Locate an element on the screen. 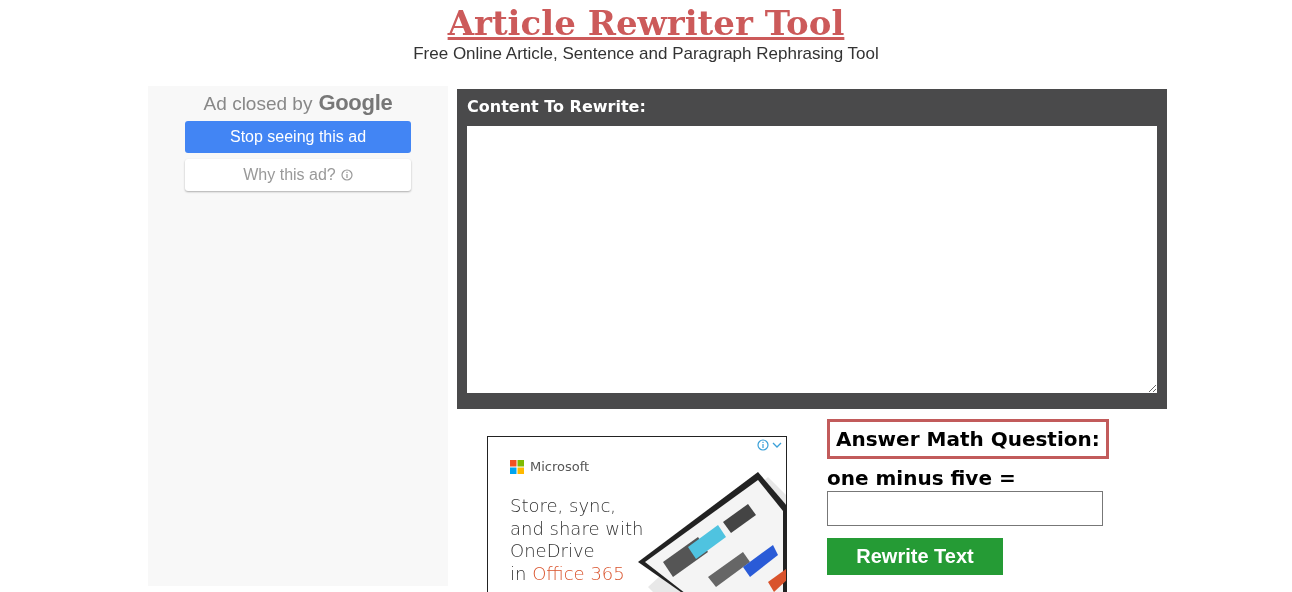 The height and width of the screenshot is (592, 1292). windows-logo-icon is located at coordinates (517, 466).